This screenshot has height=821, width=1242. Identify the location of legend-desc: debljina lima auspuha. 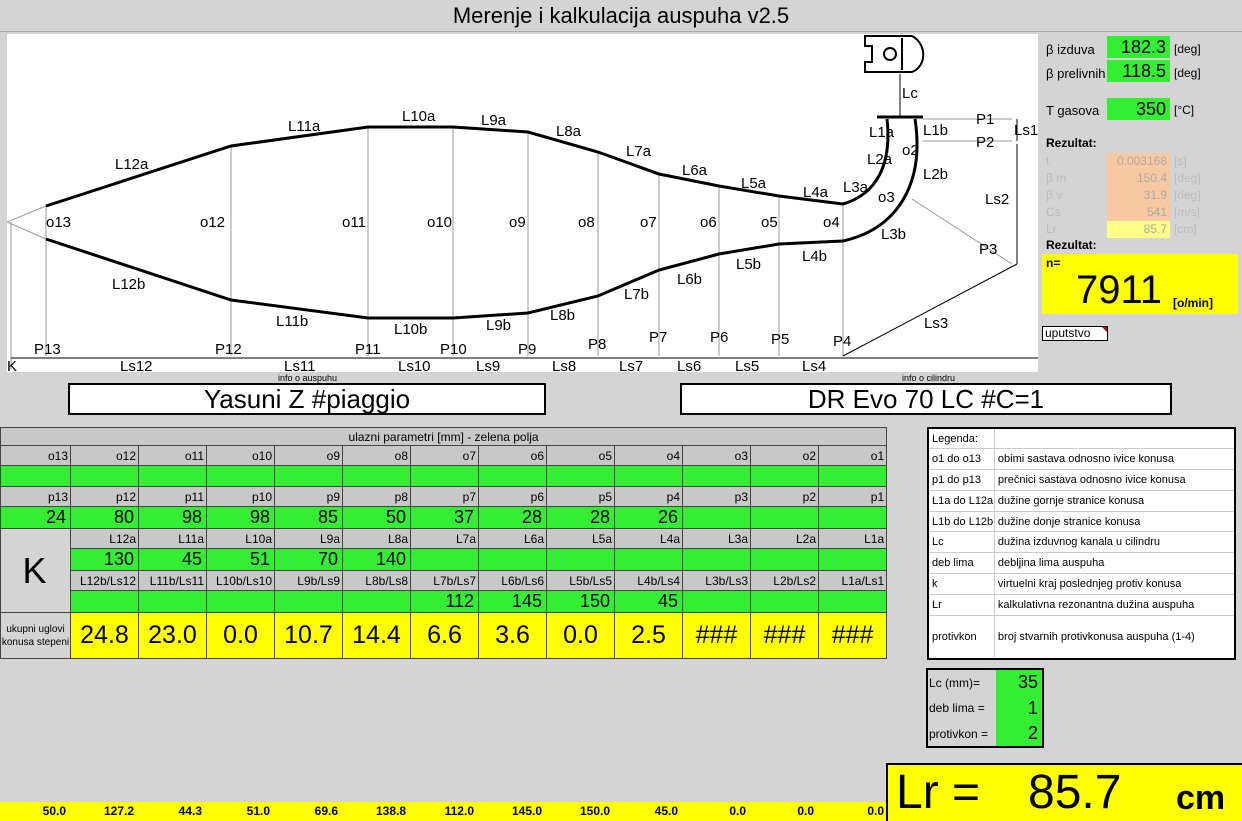
(1114, 563).